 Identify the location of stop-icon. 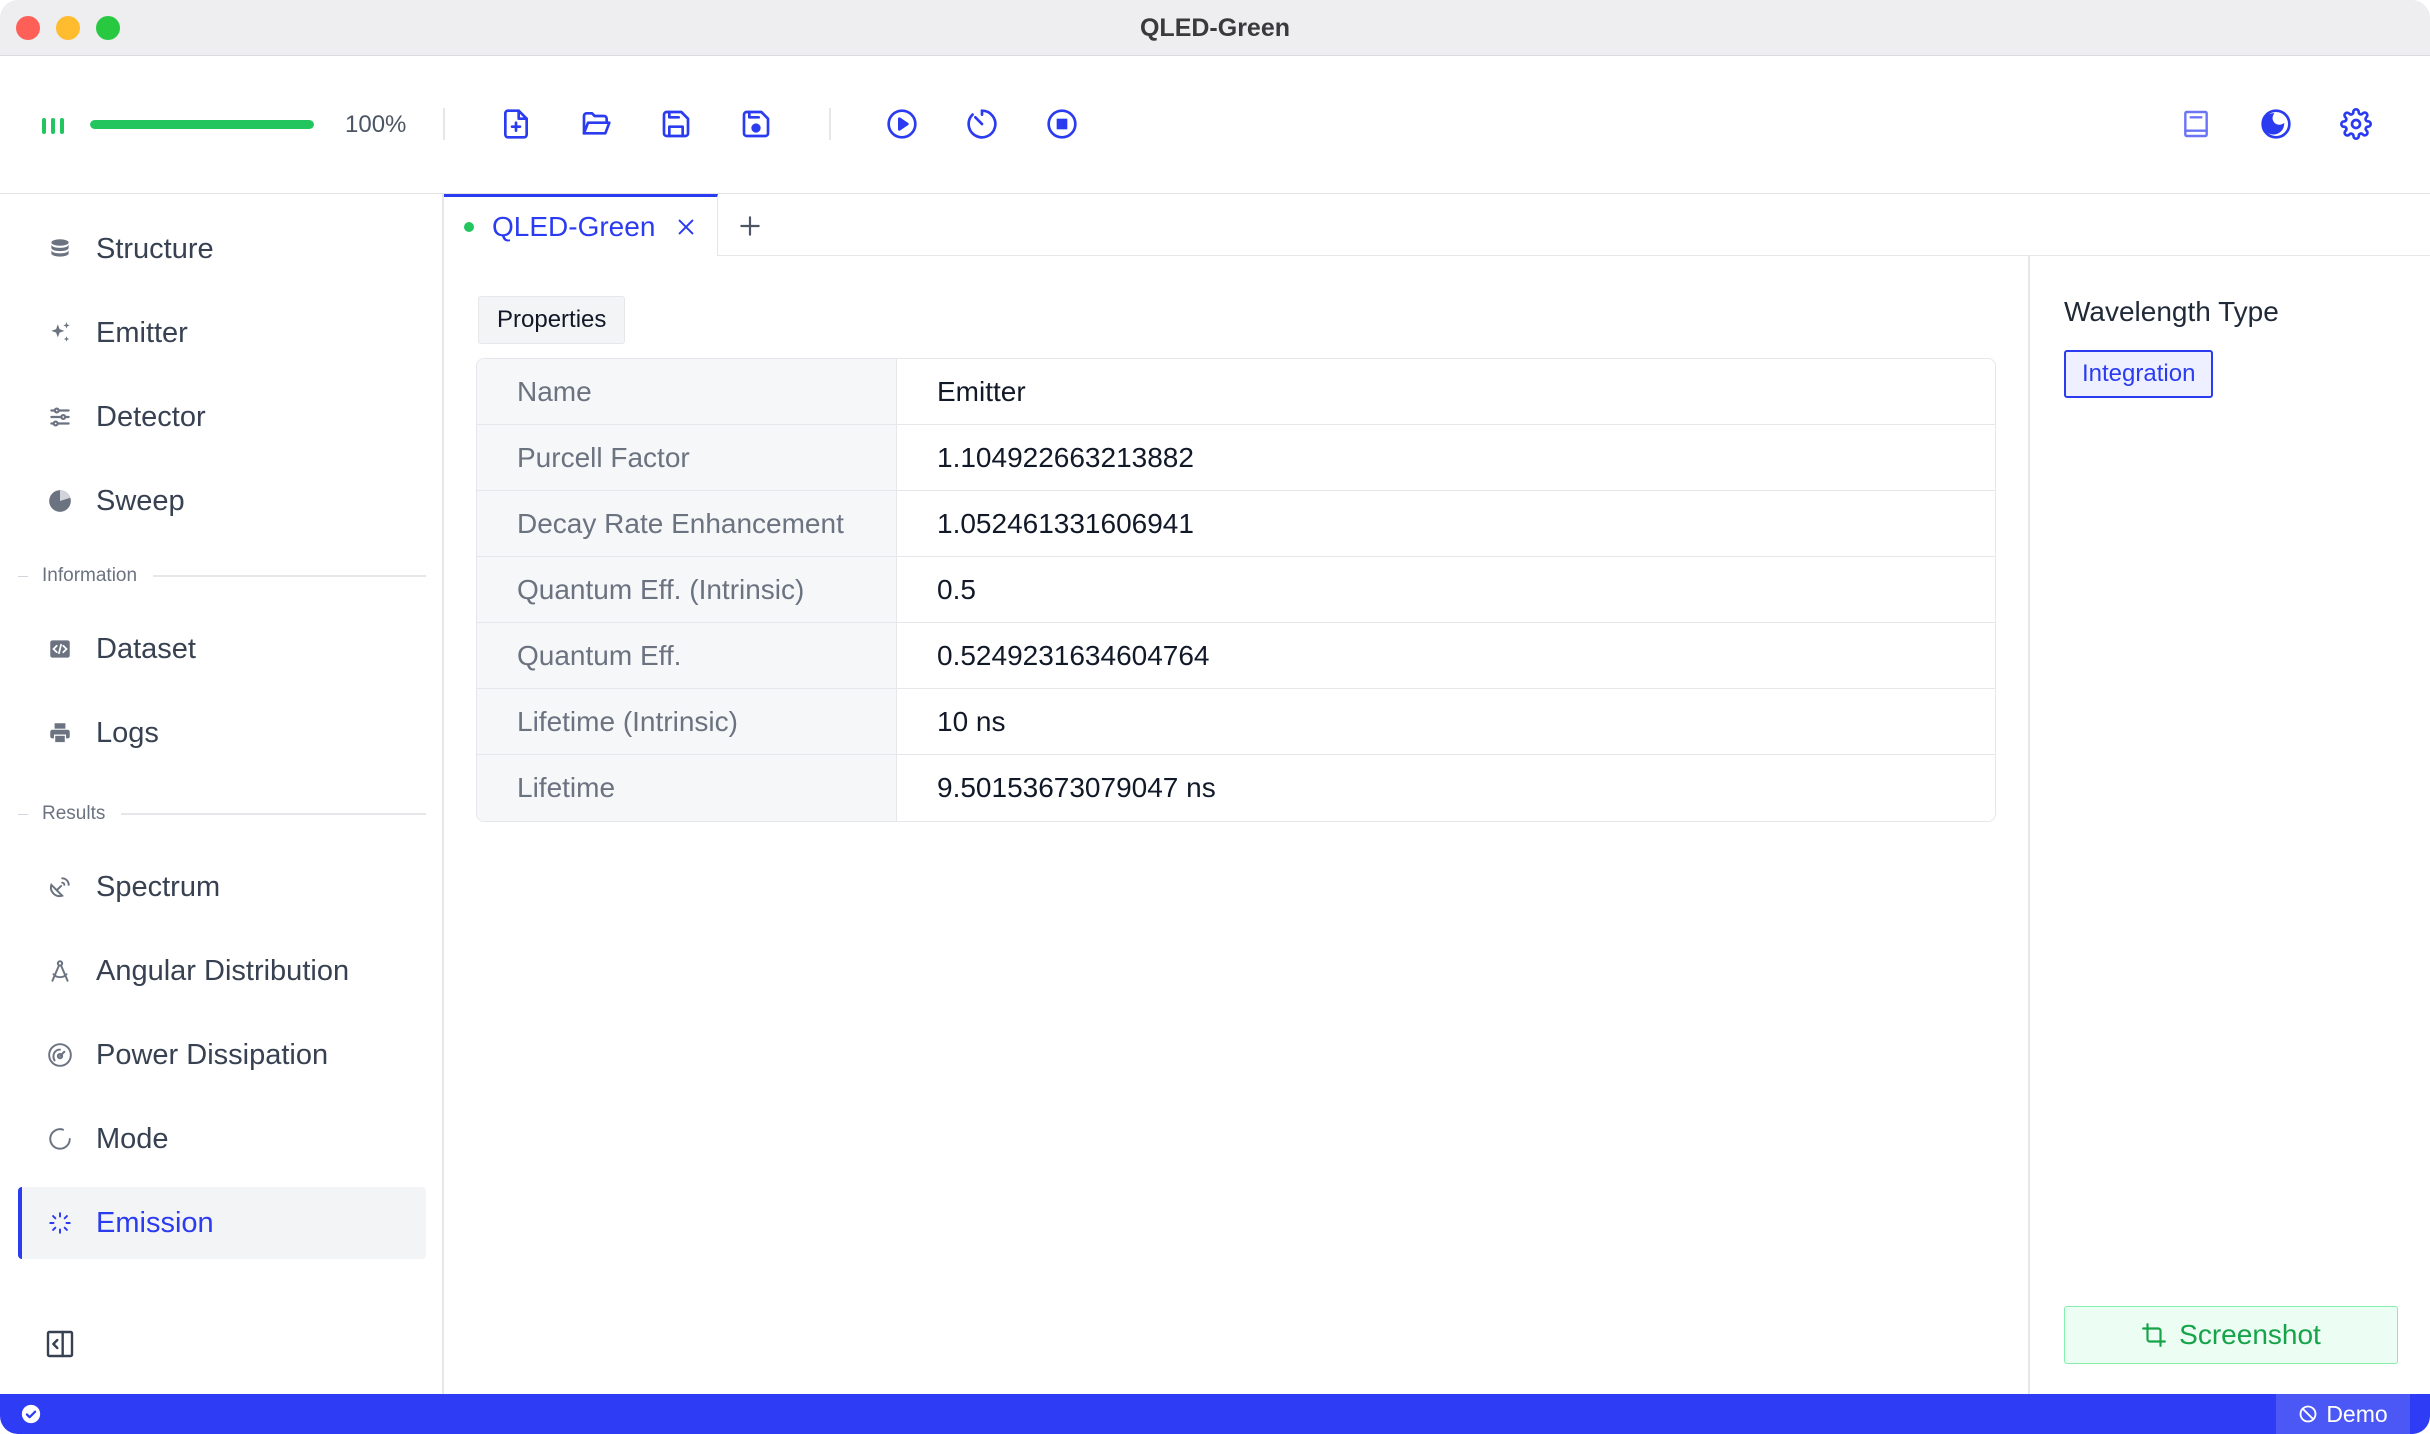
(1062, 124).